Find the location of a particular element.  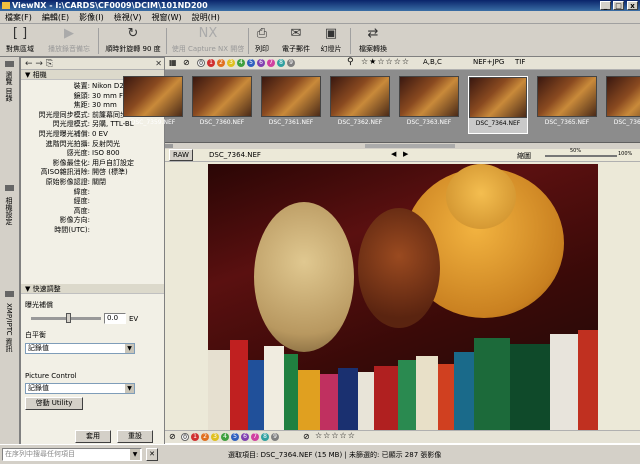

rating-filter: ☆★☆☆☆☆ is located at coordinates (385, 61).